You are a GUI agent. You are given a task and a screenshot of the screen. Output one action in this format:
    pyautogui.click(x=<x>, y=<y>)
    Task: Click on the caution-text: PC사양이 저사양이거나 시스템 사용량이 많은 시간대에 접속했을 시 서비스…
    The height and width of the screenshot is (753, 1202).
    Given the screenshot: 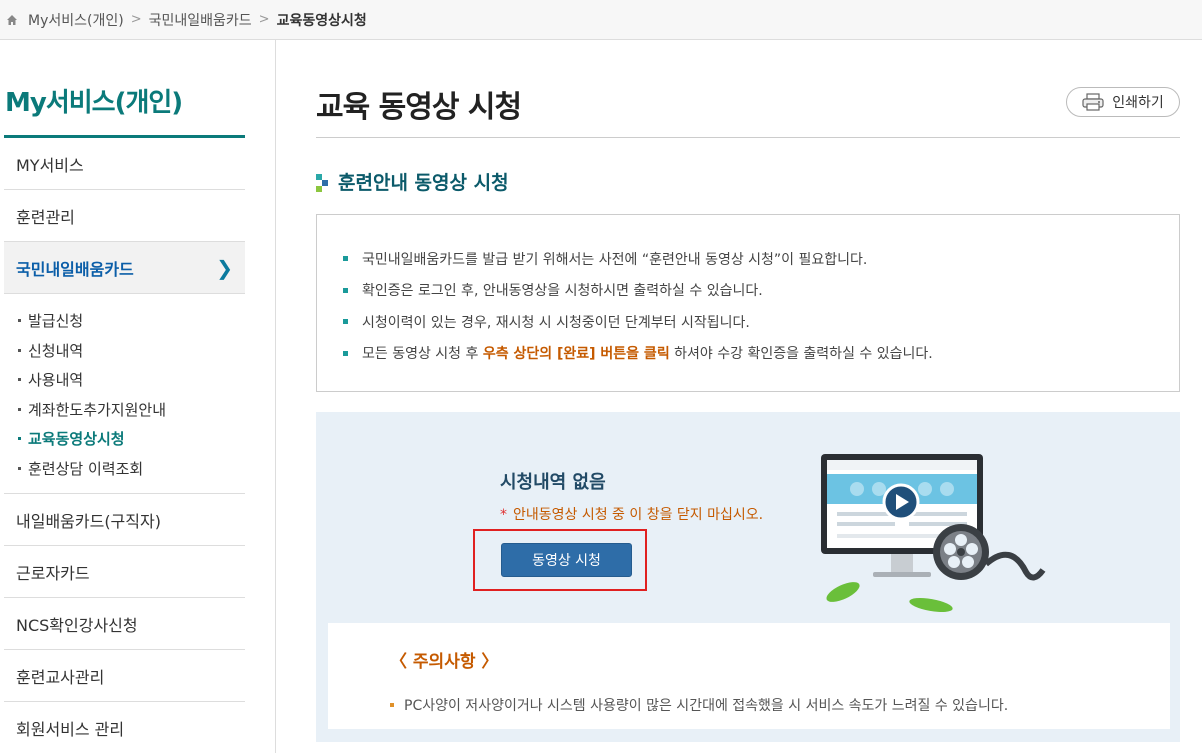 What is the action you would take?
    pyautogui.click(x=706, y=706)
    